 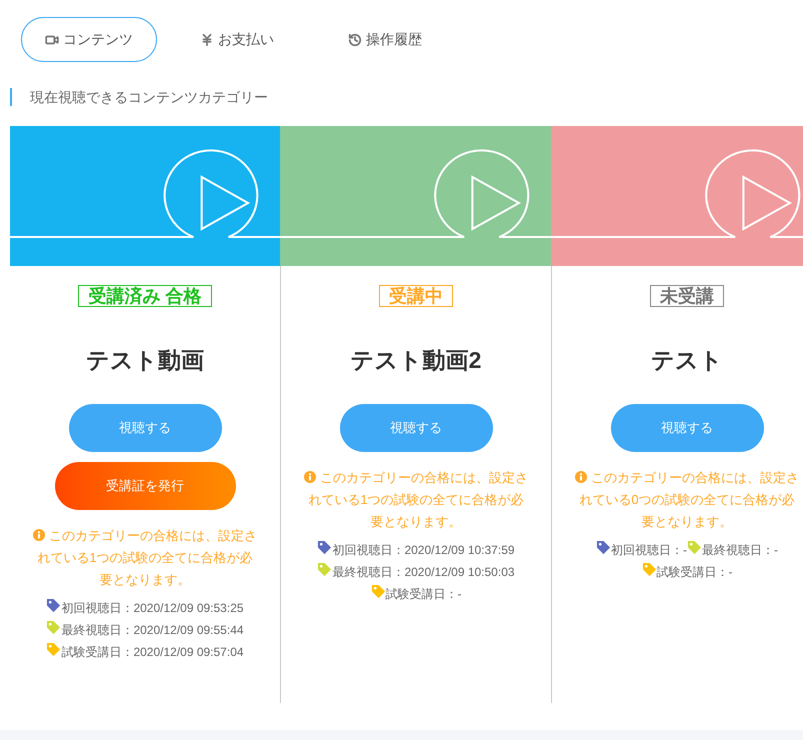 I want to click on date-text: 最終視聴日：2020/12/09 09:55:44, so click(x=152, y=629).